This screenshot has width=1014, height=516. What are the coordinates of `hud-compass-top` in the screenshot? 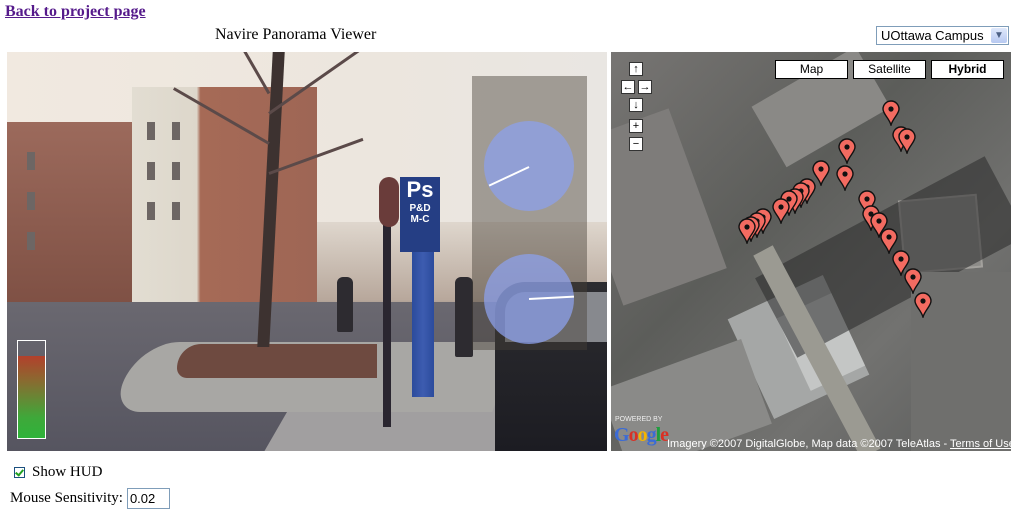 It's located at (529, 166).